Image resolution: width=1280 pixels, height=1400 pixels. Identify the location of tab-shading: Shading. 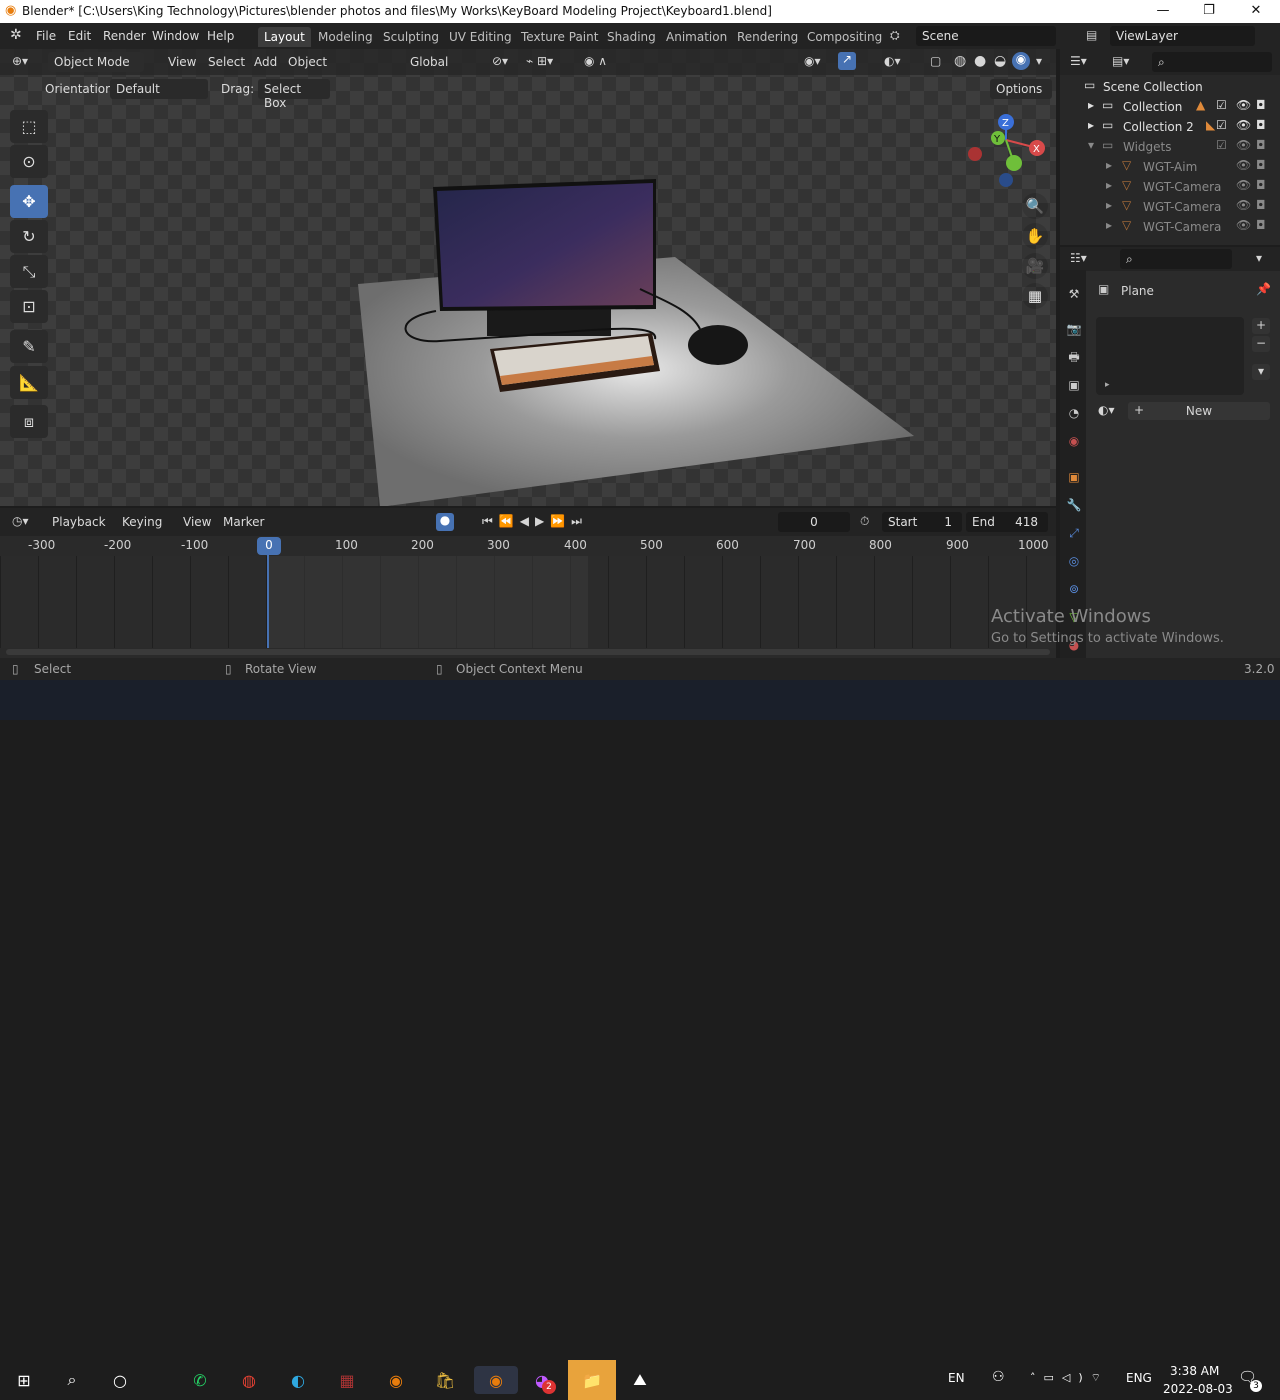
(631, 37).